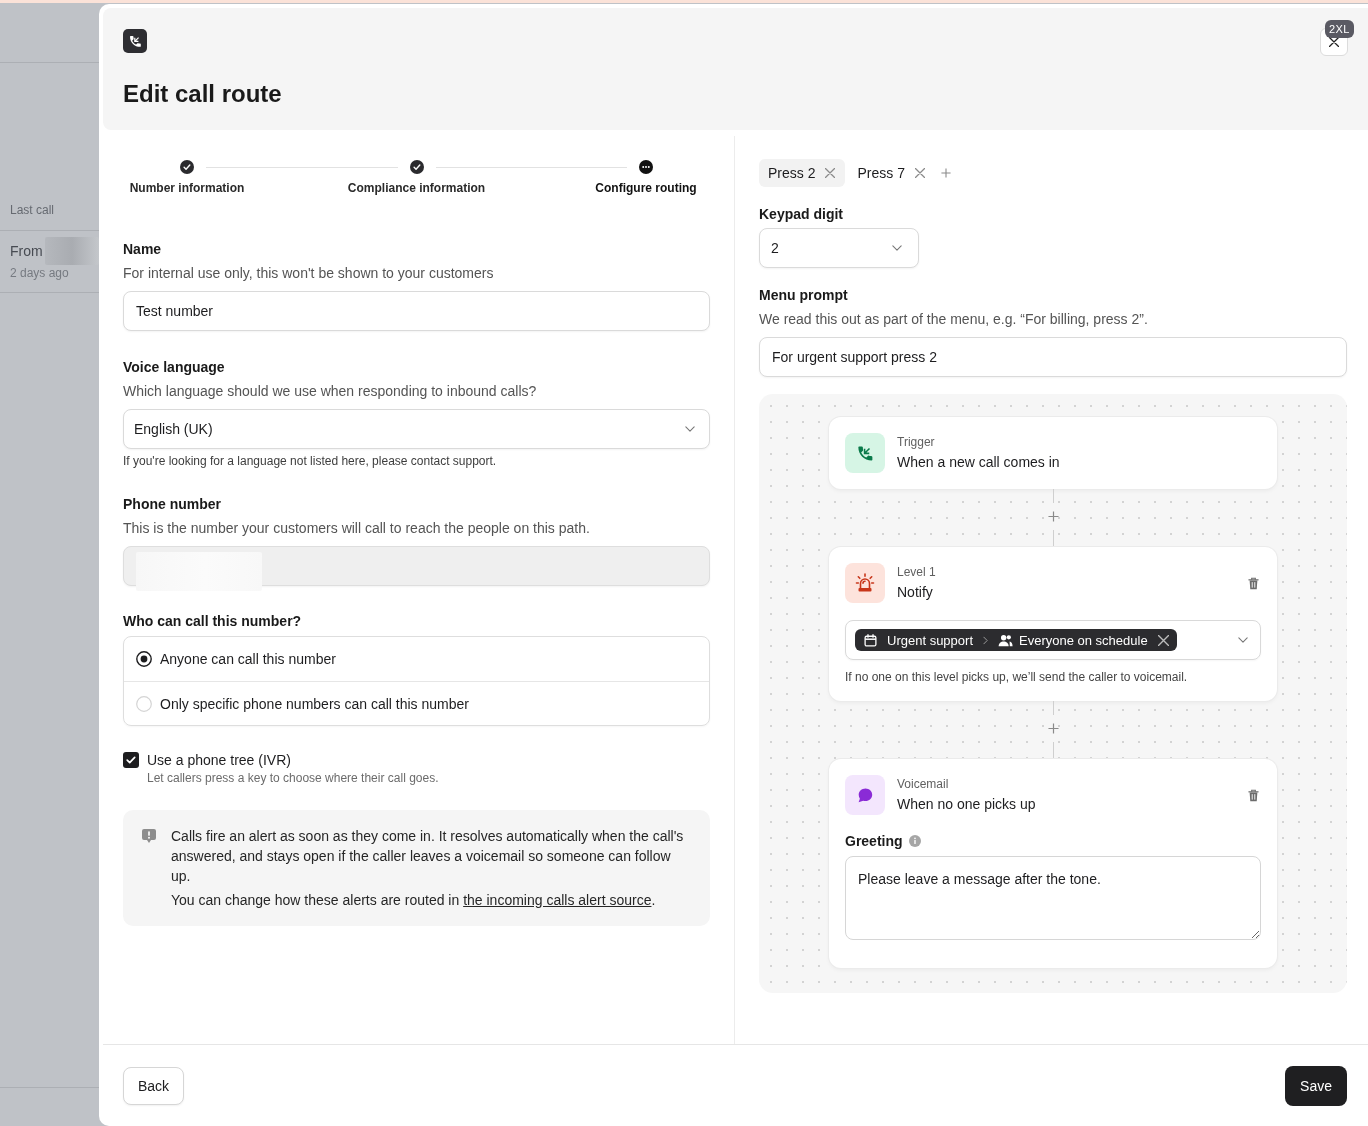 The width and height of the screenshot is (1368, 1126). What do you see at coordinates (870, 640) in the screenshot?
I see `calendar-icon` at bounding box center [870, 640].